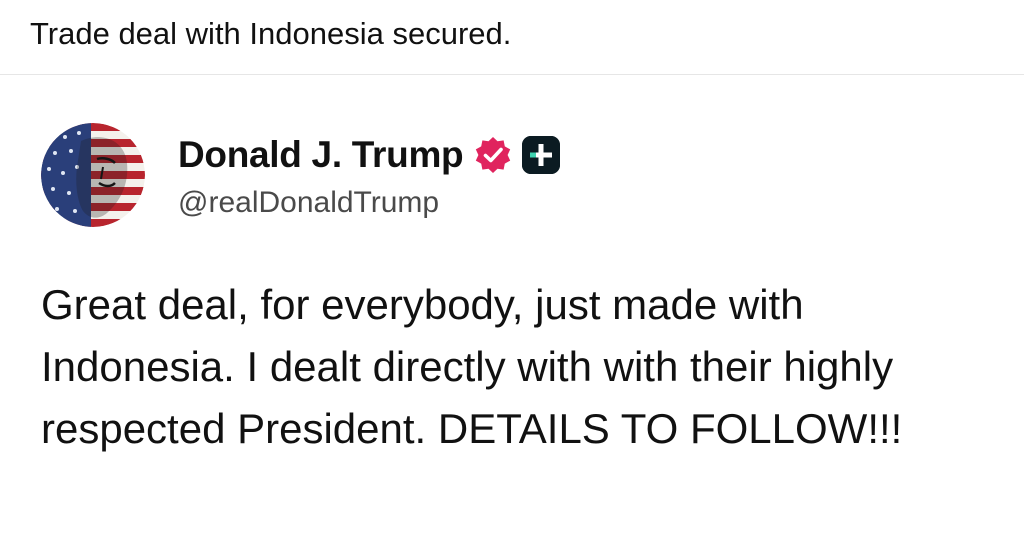  What do you see at coordinates (493, 155) in the screenshot?
I see `verified-badge-icon` at bounding box center [493, 155].